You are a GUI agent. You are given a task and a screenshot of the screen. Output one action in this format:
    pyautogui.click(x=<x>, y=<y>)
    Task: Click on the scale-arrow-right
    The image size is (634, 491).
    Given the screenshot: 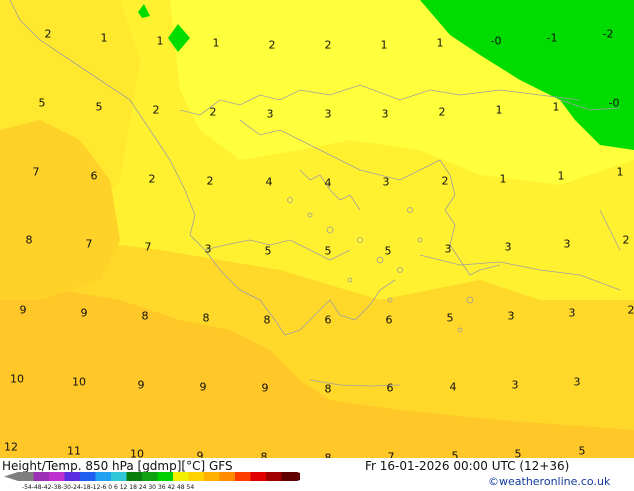 What is the action you would take?
    pyautogui.click(x=298, y=476)
    